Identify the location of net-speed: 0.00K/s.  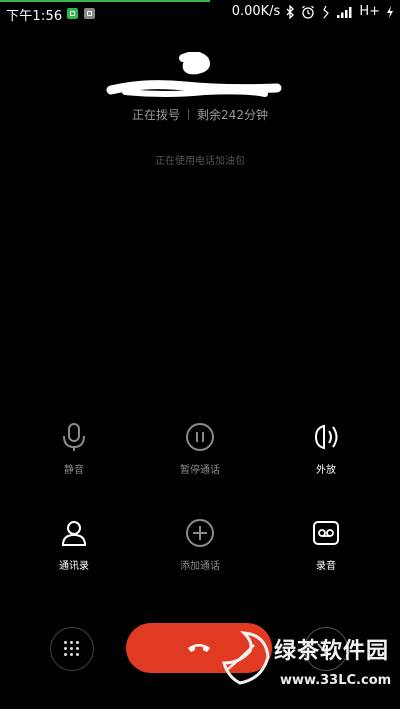
(256, 11).